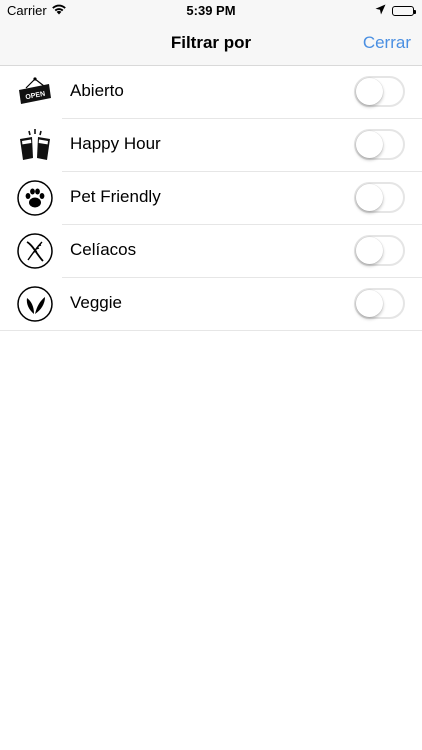 The width and height of the screenshot is (422, 750). What do you see at coordinates (211, 304) in the screenshot?
I see `filter-row-veggie: Veggie` at bounding box center [211, 304].